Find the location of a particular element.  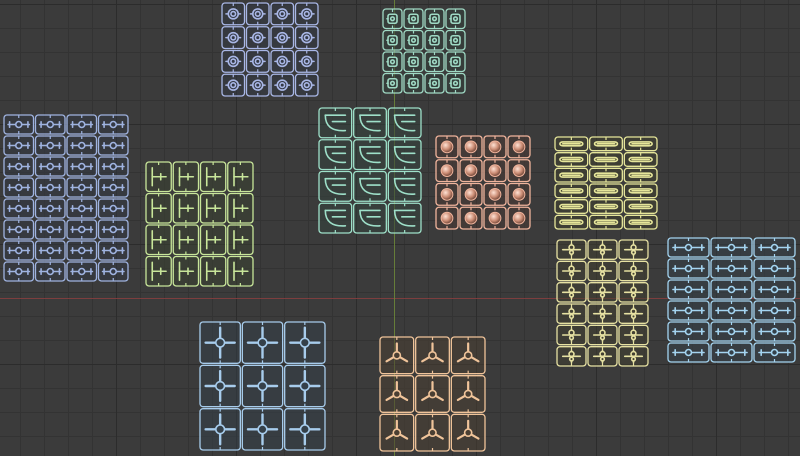

link-parts-group is located at coordinates (602, 303).